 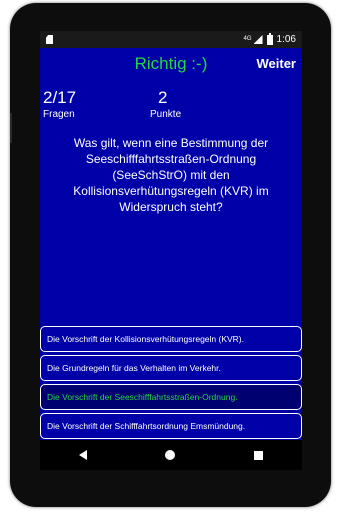 I want to click on volume-button, so click(x=11, y=128).